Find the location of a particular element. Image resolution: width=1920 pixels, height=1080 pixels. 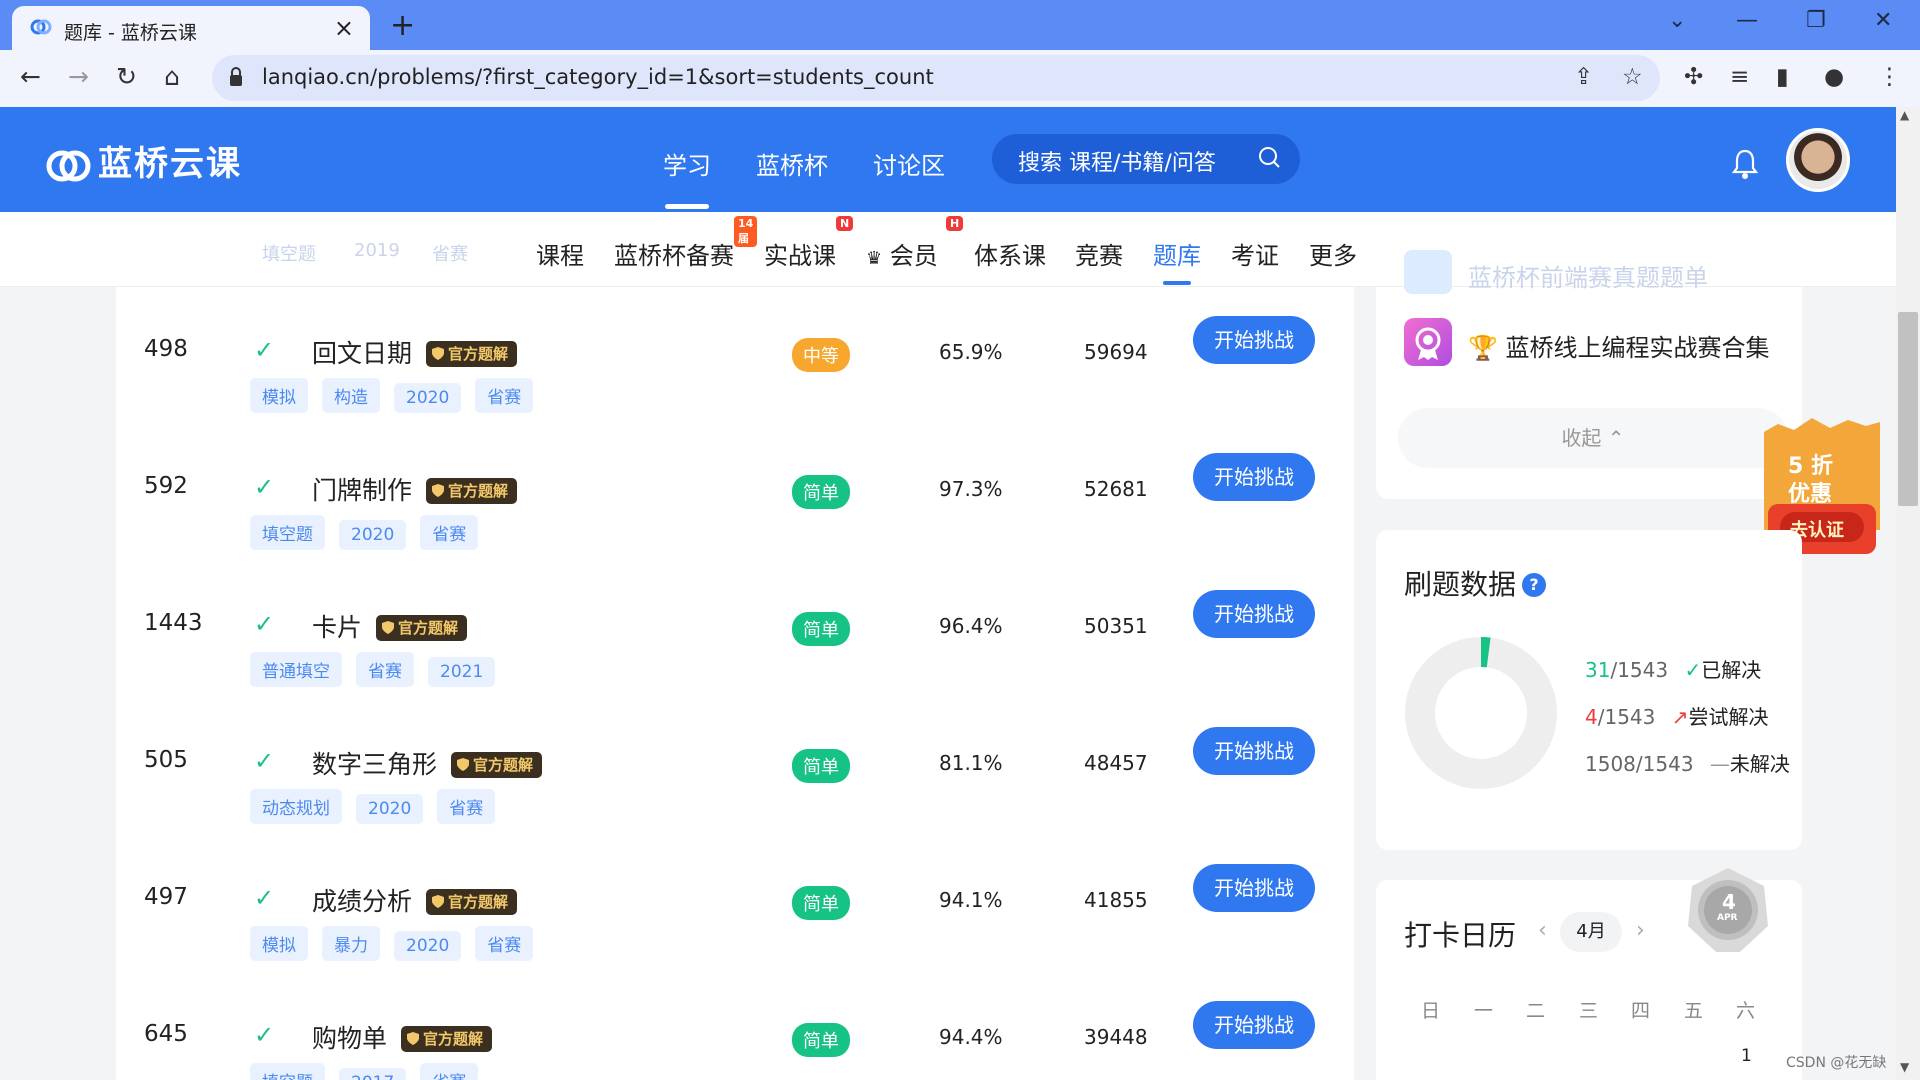

scroll-up-icon: ▲ is located at coordinates (1904, 115).